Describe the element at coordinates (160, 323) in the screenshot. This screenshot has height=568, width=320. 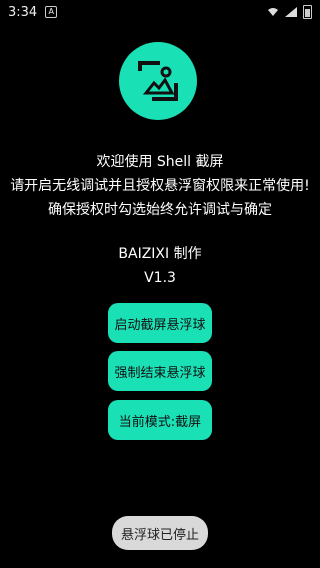
I see `start-float-button: 启动截屏悬浮球` at that location.